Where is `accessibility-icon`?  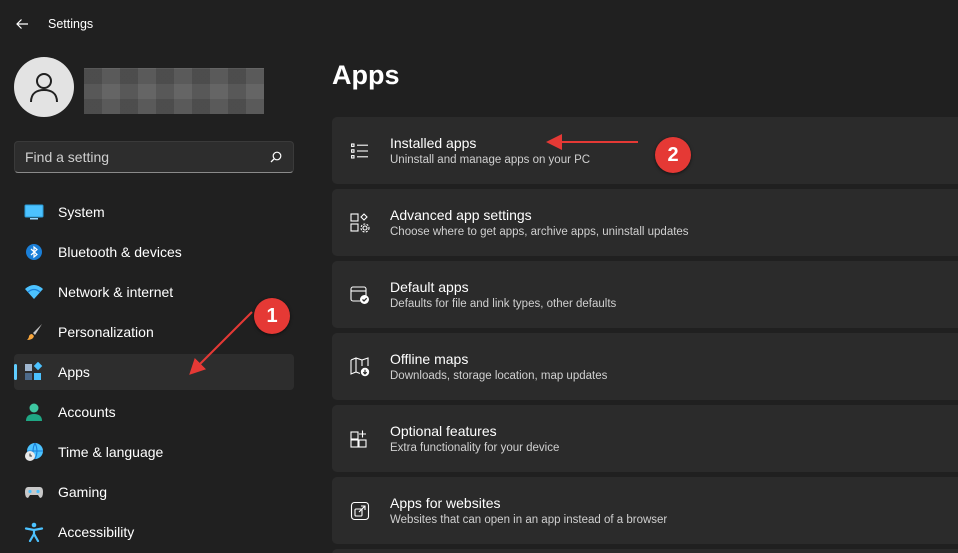
accessibility-icon is located at coordinates (34, 532).